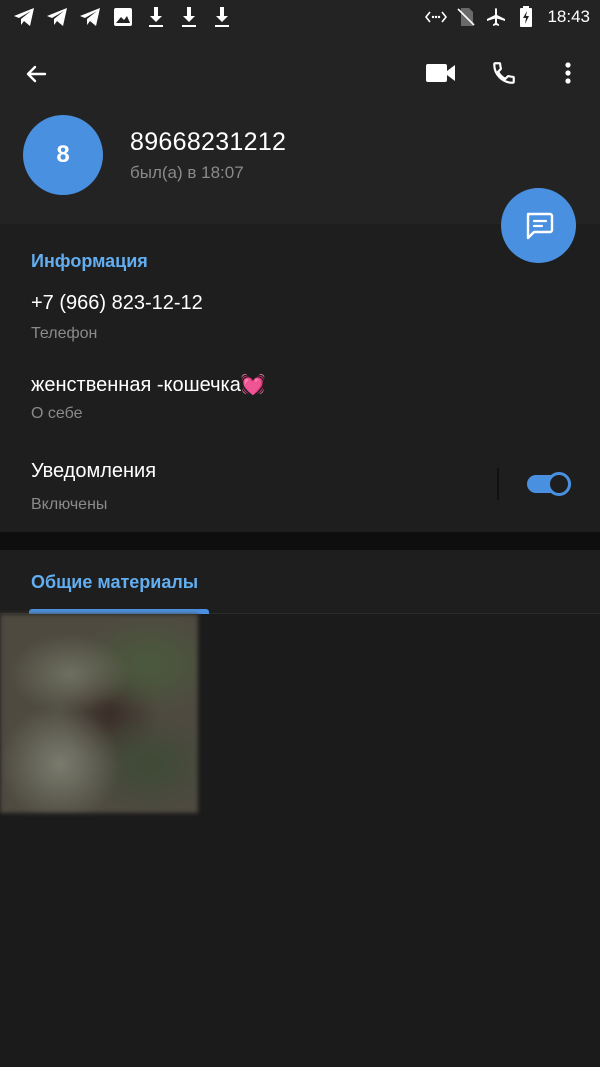 This screenshot has height=1067, width=600. What do you see at coordinates (559, 484) in the screenshot?
I see `toggle-knob` at bounding box center [559, 484].